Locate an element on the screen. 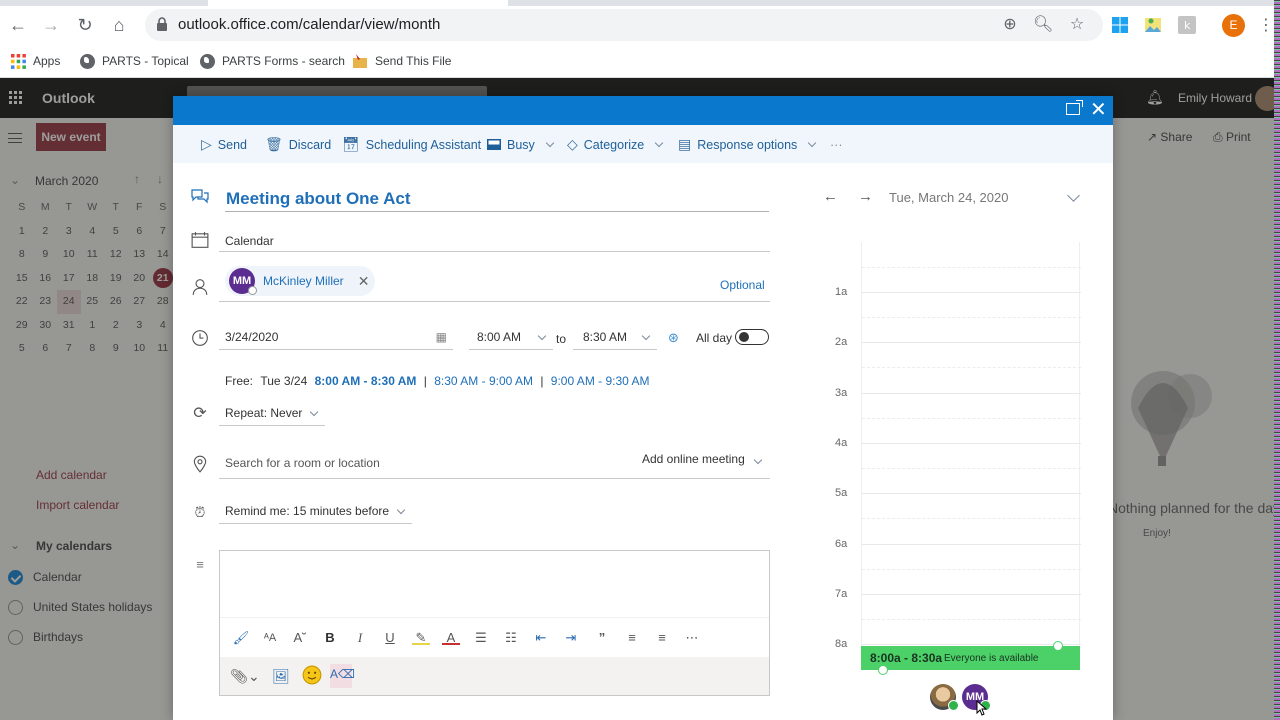  event-availability: Everyone is available is located at coordinates (991, 658).